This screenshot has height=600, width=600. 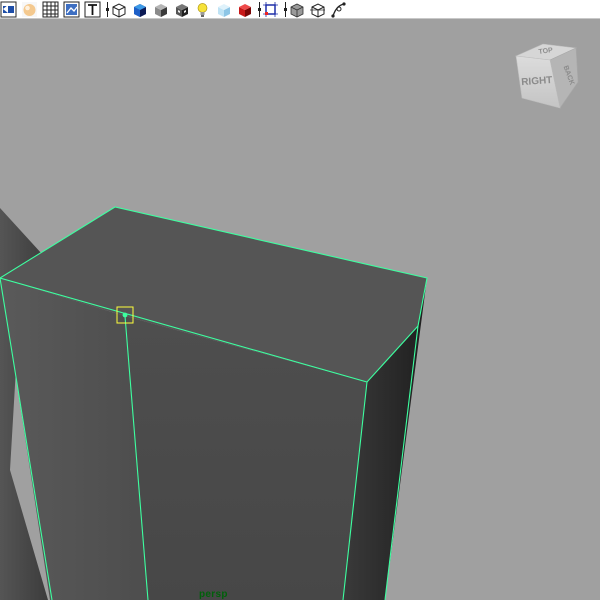 I want to click on film-gate-icon, so click(x=317, y=10).